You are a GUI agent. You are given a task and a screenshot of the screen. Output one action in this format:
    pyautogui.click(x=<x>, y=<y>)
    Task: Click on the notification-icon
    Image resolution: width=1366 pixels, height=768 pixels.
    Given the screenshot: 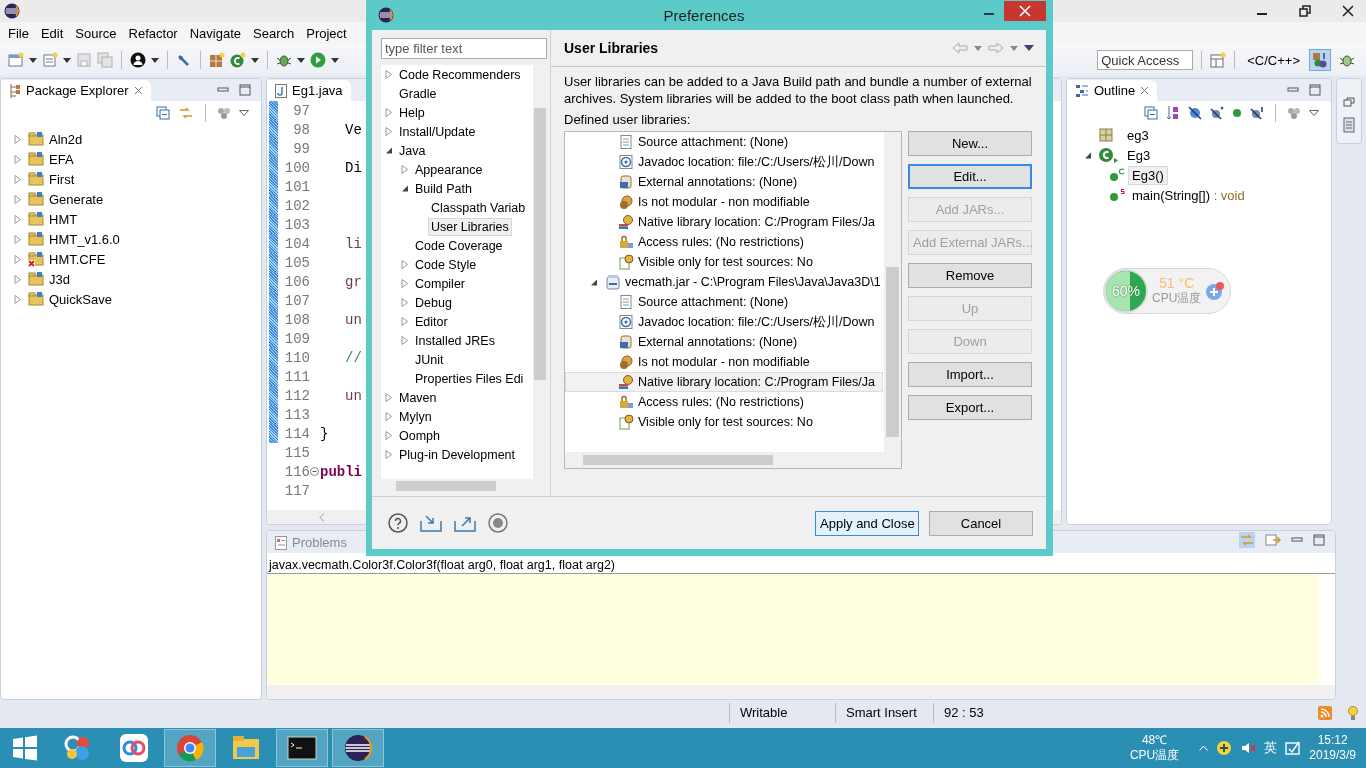 What is the action you would take?
    pyautogui.click(x=1293, y=748)
    